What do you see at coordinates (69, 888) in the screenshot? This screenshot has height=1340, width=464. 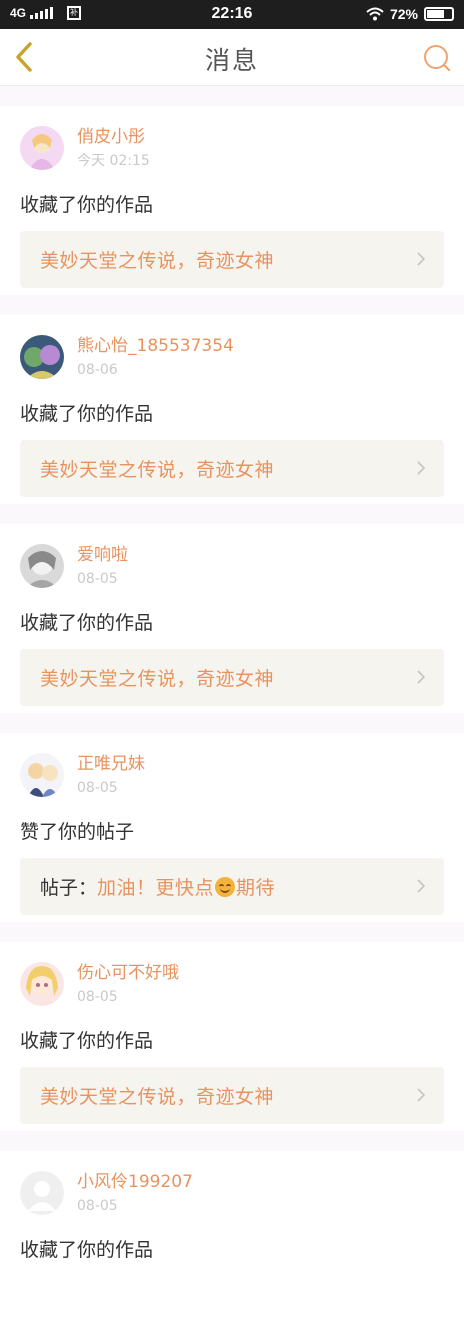 I see `post-prefix: 帖子：` at bounding box center [69, 888].